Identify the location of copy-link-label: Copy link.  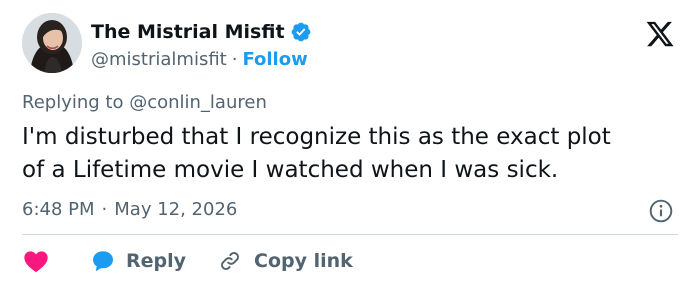
(303, 261).